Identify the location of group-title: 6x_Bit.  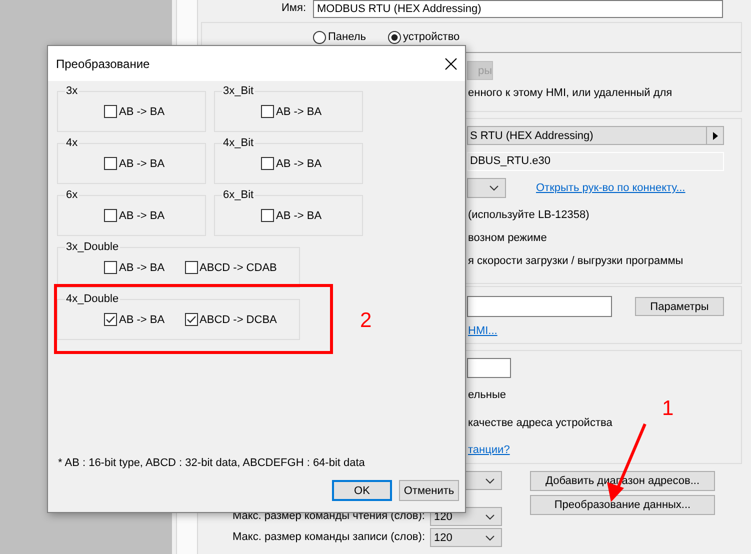
(238, 195).